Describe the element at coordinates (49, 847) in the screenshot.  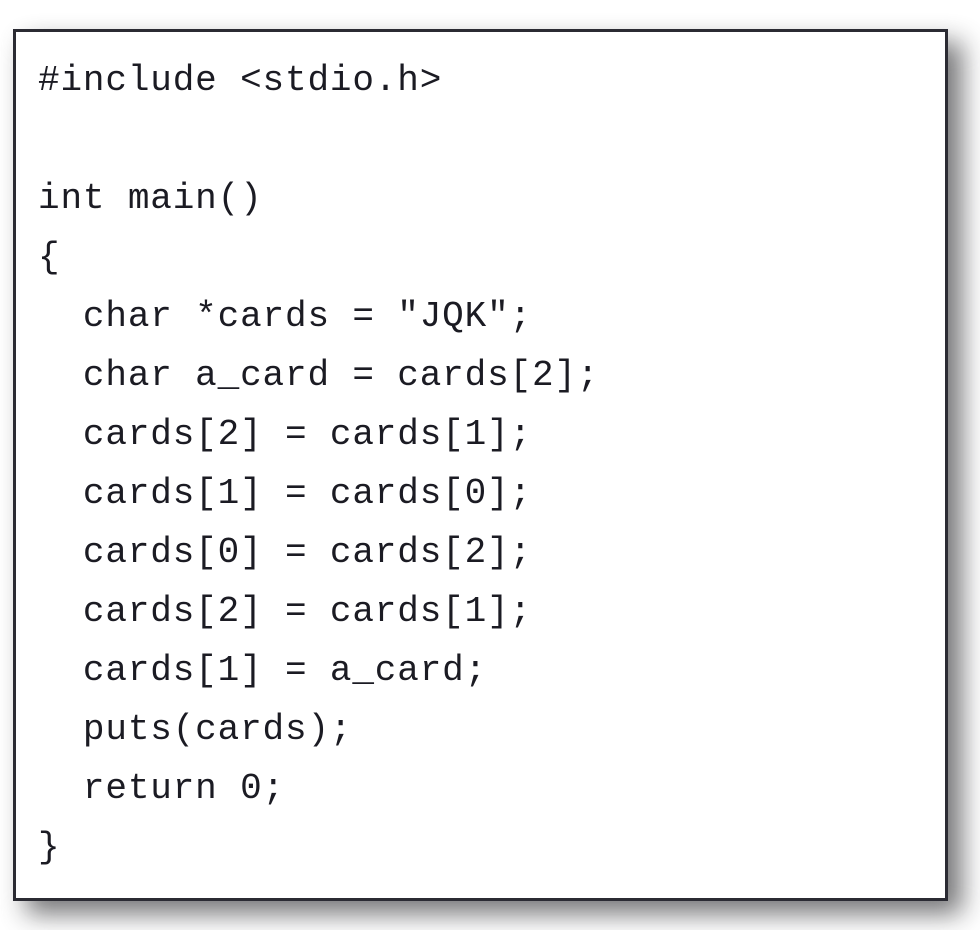
I see `code-line: }` at that location.